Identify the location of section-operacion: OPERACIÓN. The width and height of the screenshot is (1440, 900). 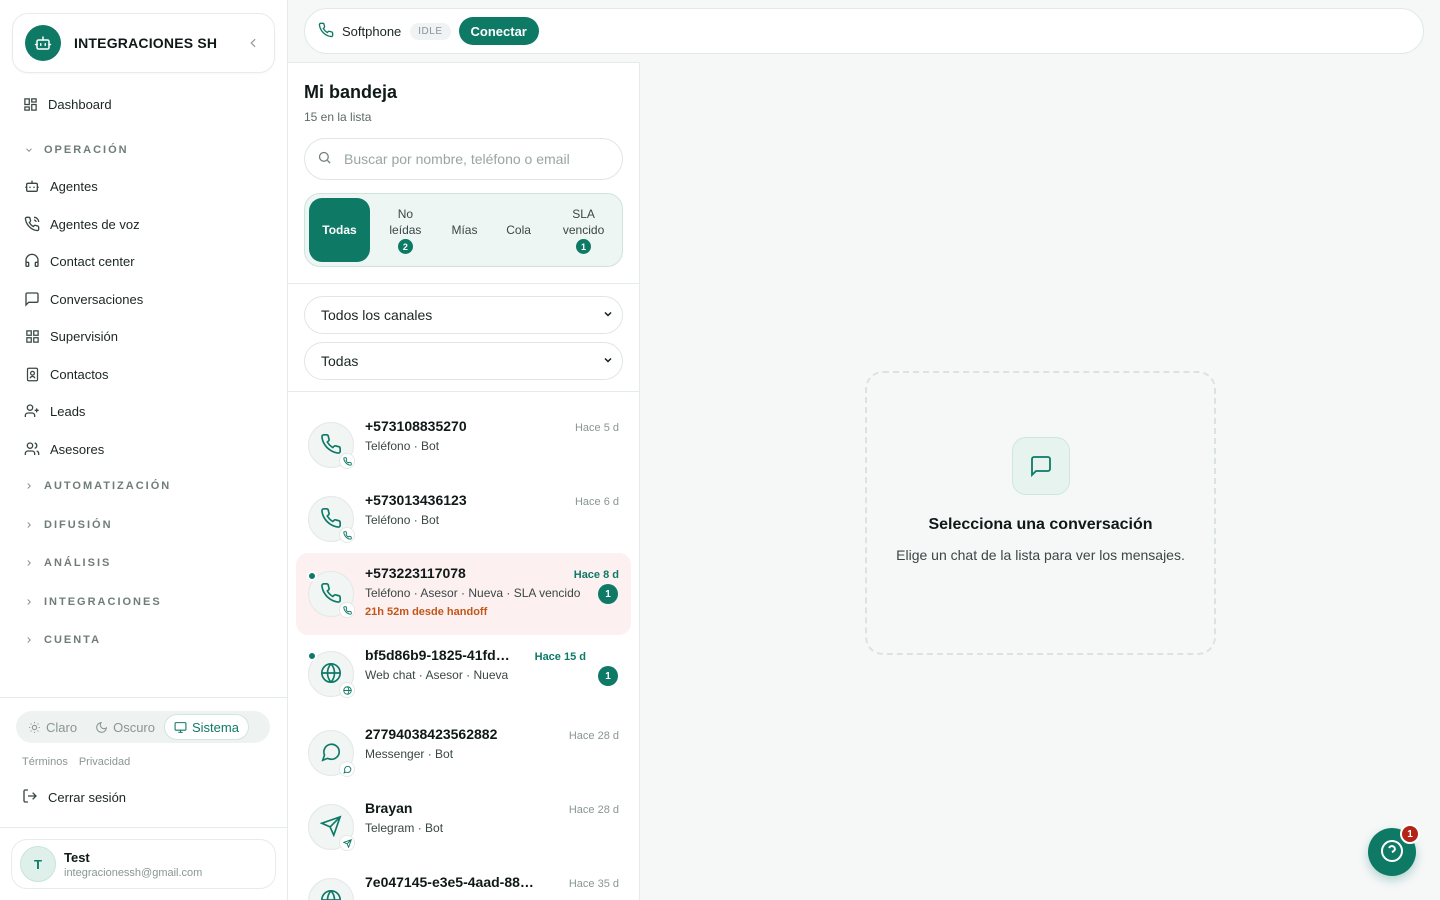
(72, 150).